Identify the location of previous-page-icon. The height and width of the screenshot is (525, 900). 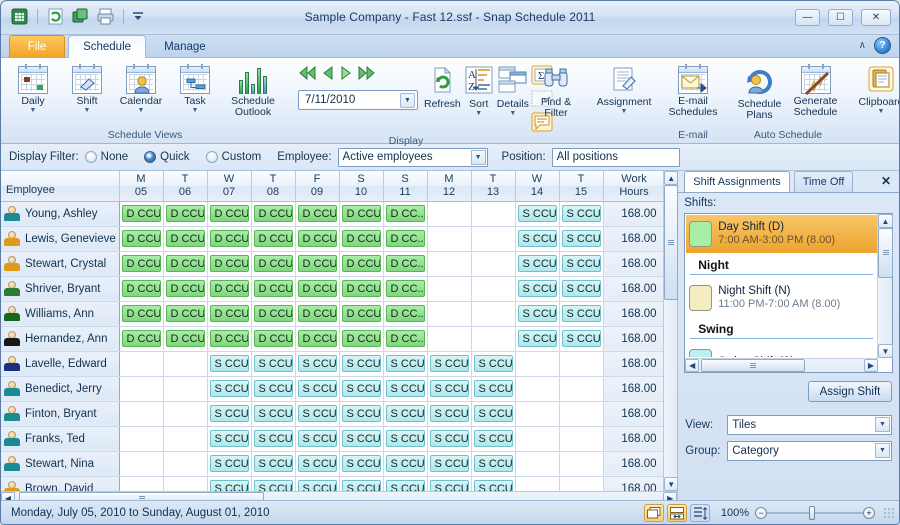
(328, 74).